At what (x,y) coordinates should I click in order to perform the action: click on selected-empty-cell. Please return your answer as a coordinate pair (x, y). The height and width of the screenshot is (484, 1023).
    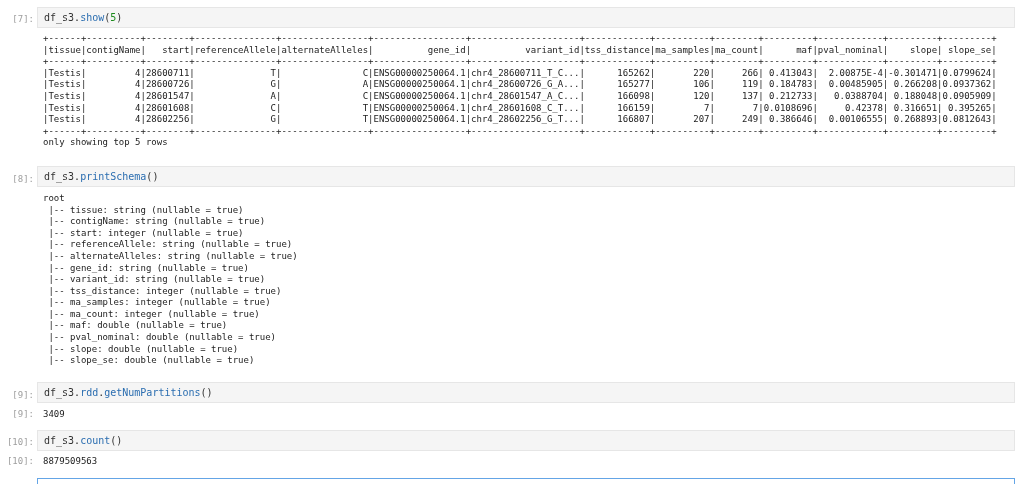
    Looking at the image, I should click on (526, 481).